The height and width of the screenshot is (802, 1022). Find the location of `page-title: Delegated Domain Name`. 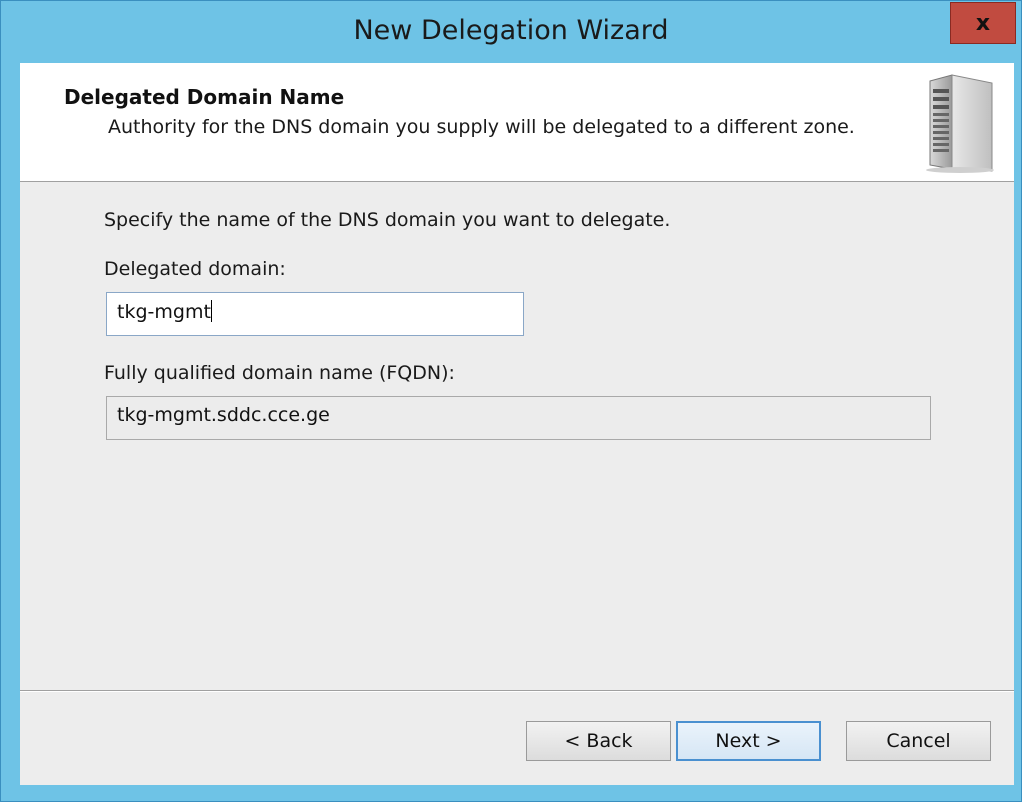

page-title: Delegated Domain Name is located at coordinates (204, 97).